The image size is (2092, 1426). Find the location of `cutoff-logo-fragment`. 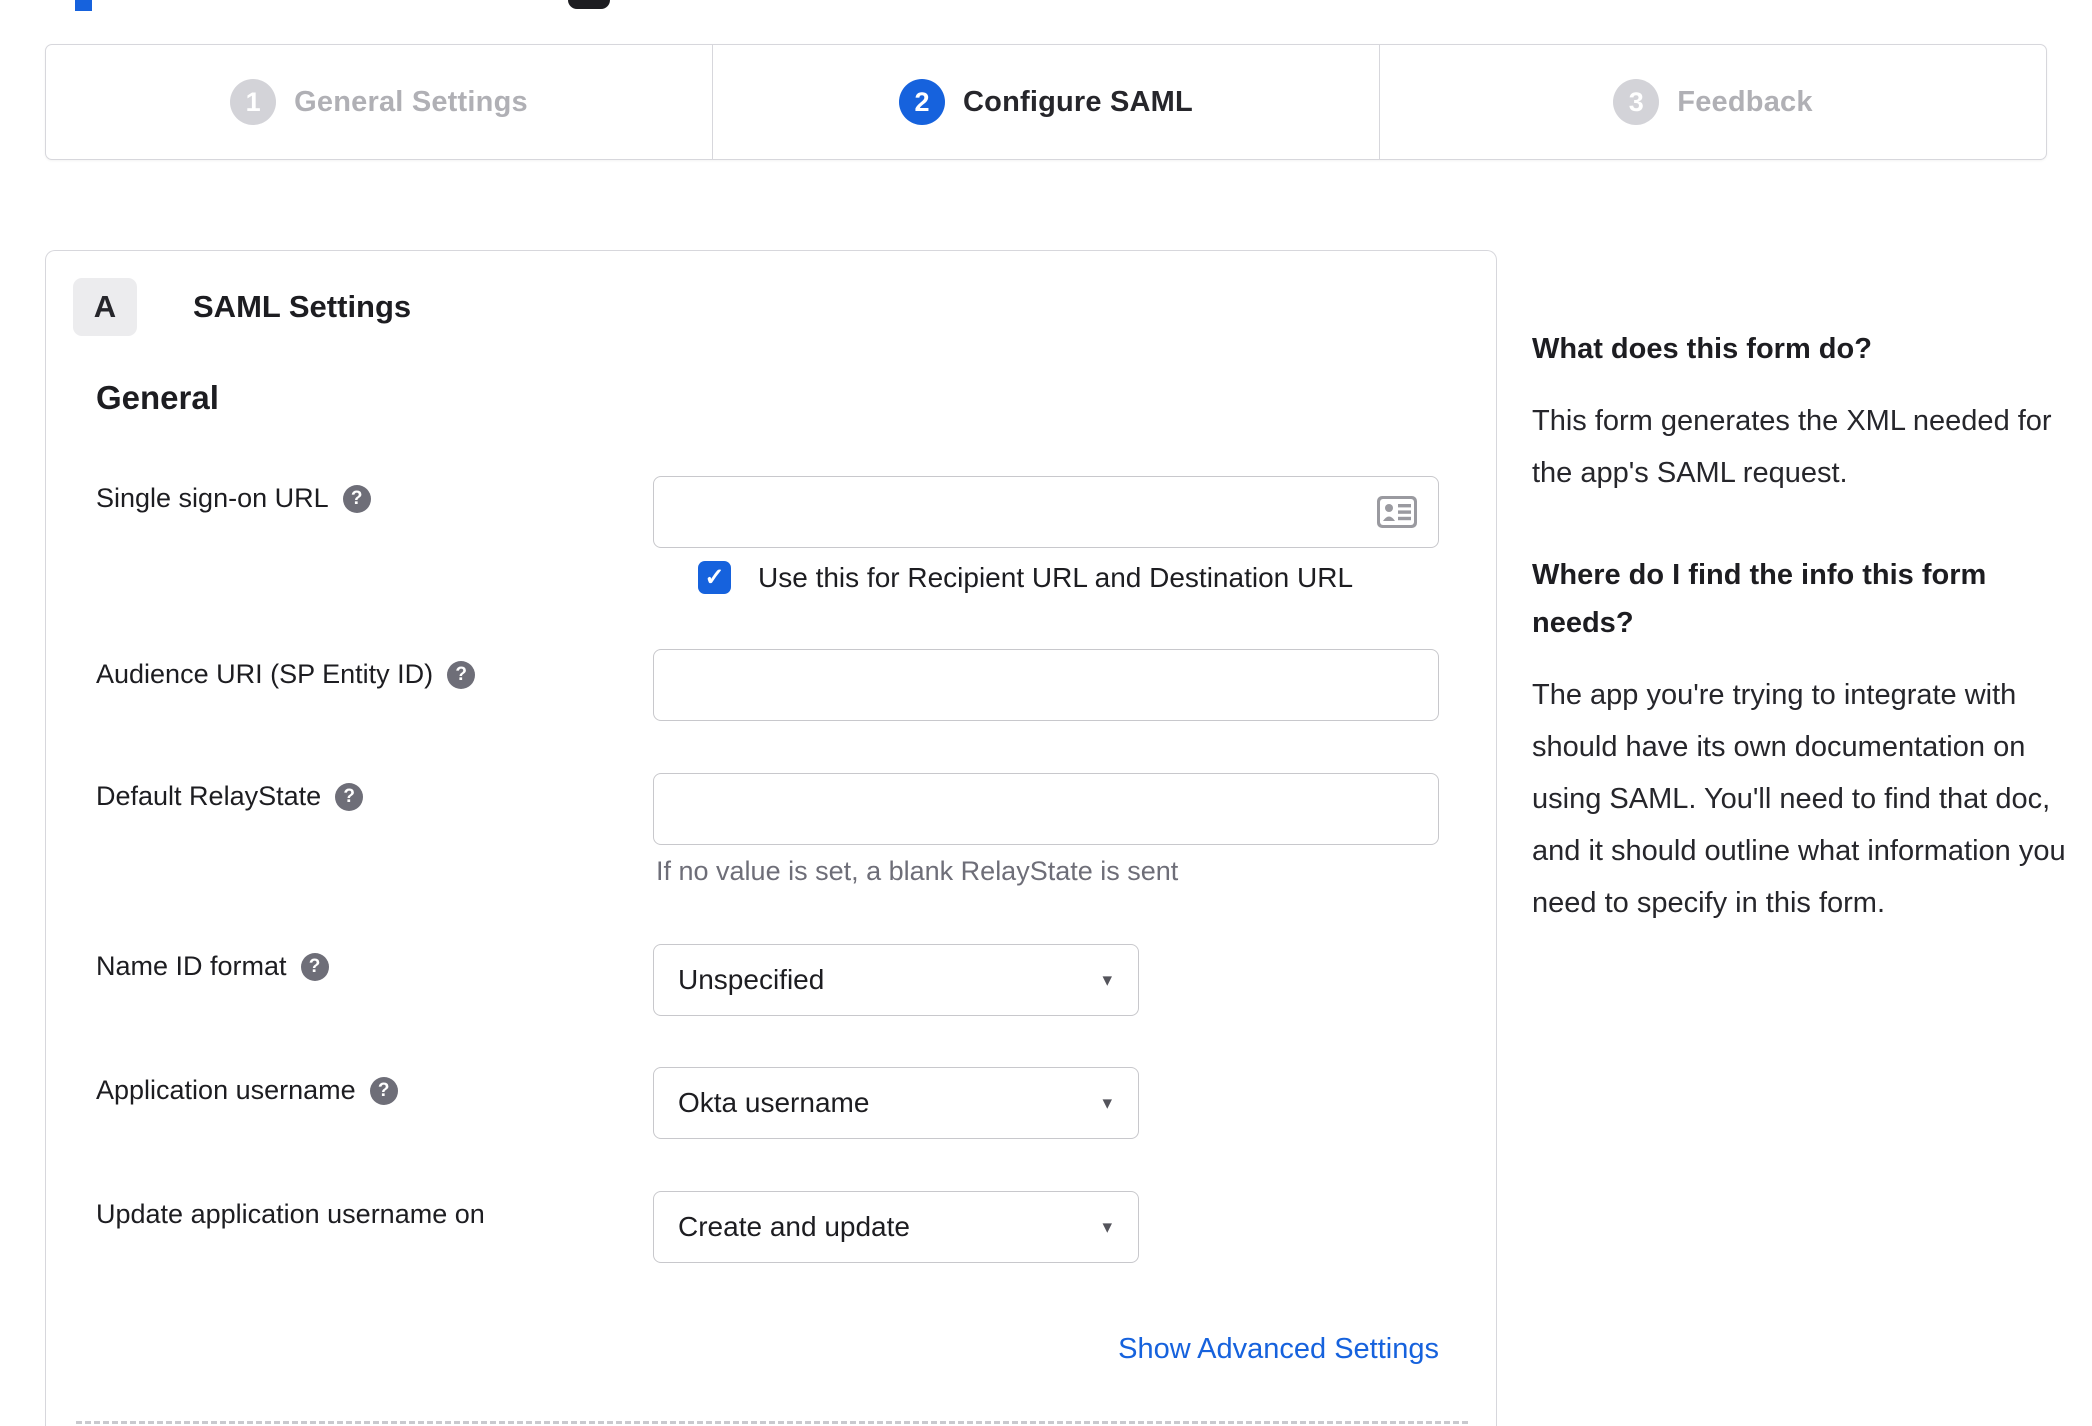

cutoff-logo-fragment is located at coordinates (589, 4).